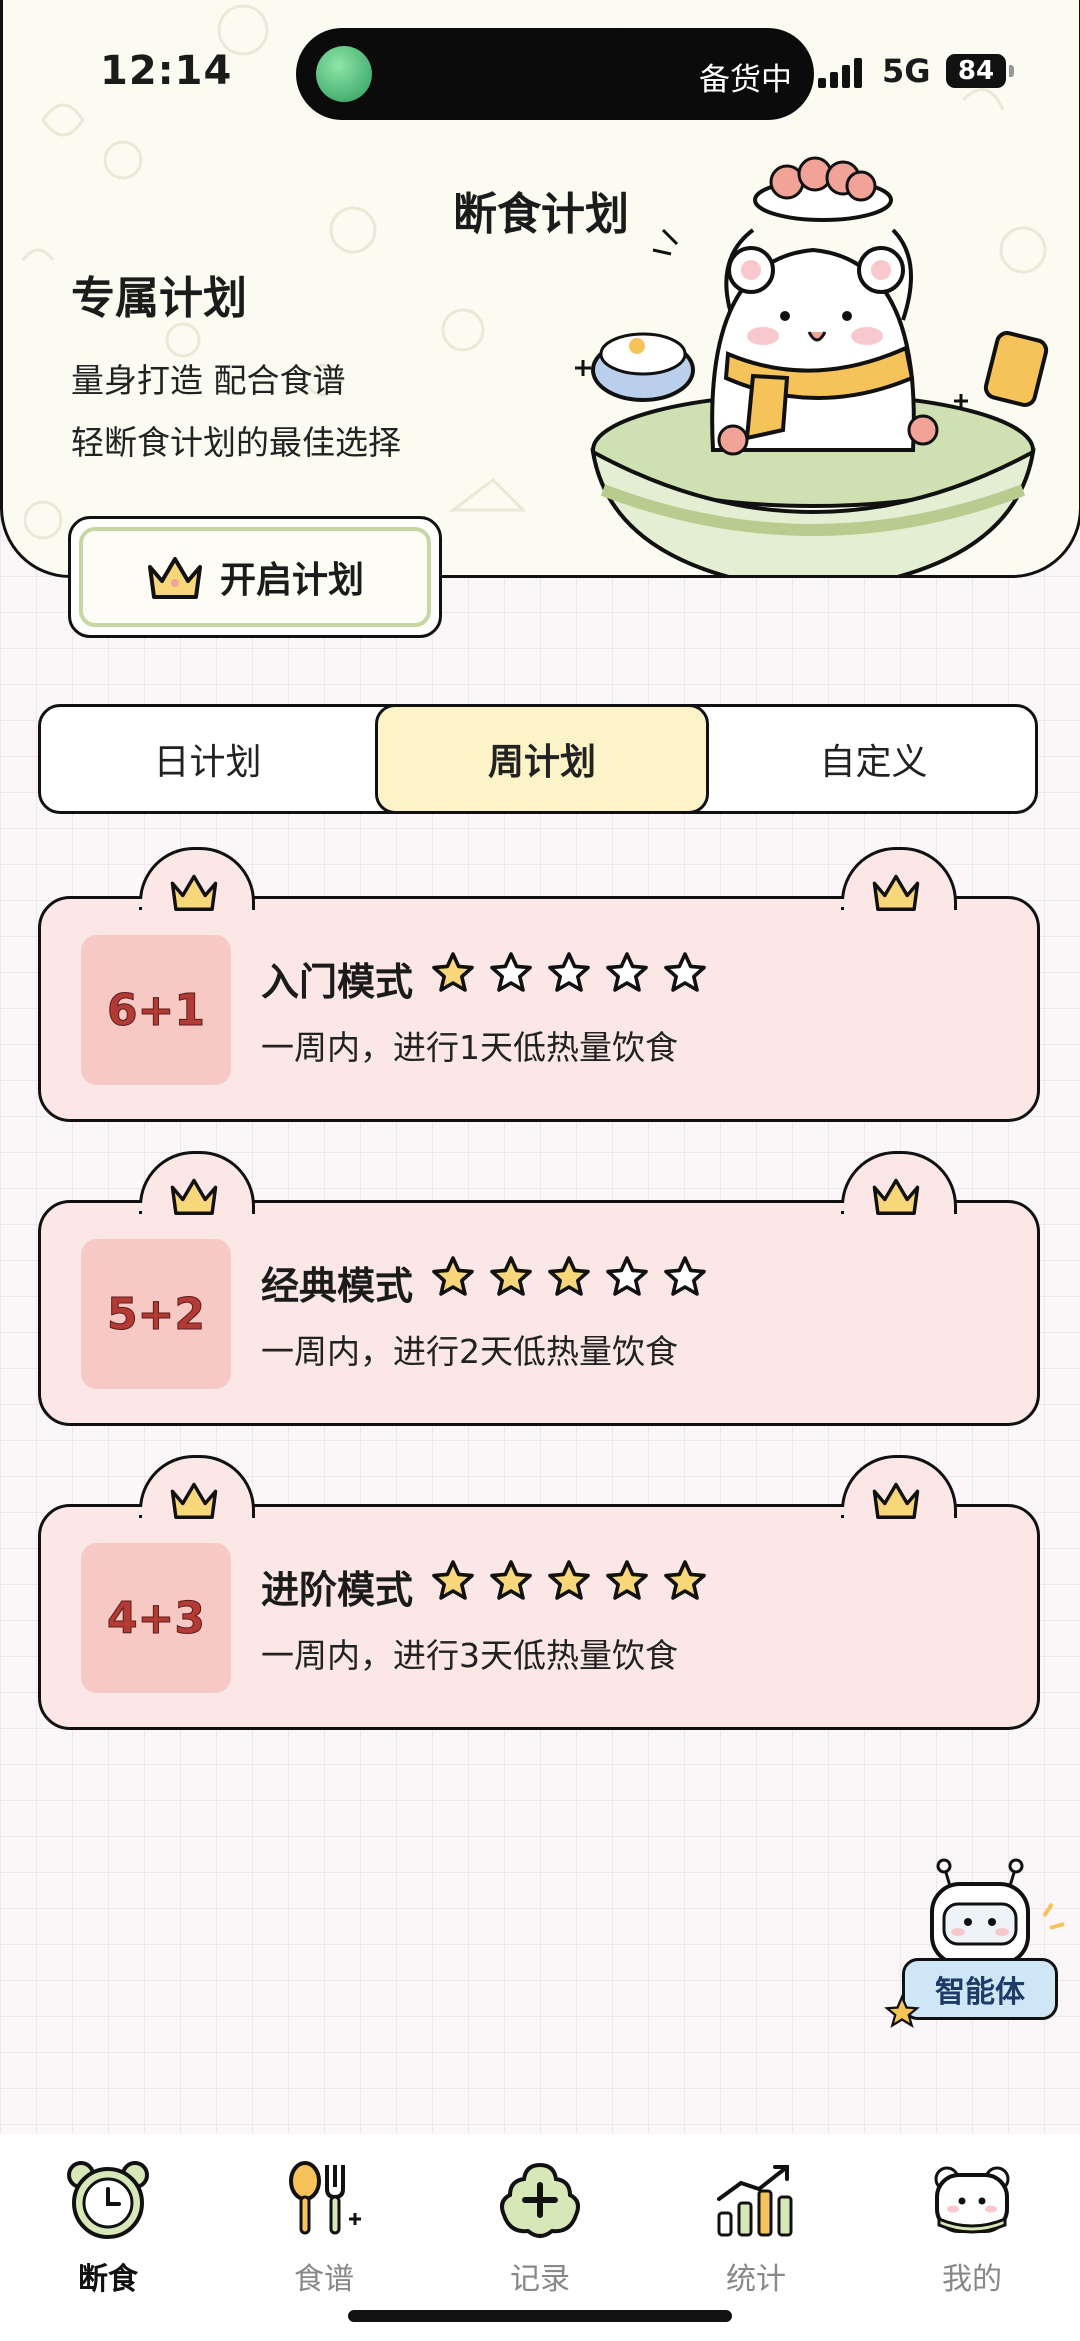  Describe the element at coordinates (812, 365) in the screenshot. I see `bear-illustration` at that location.